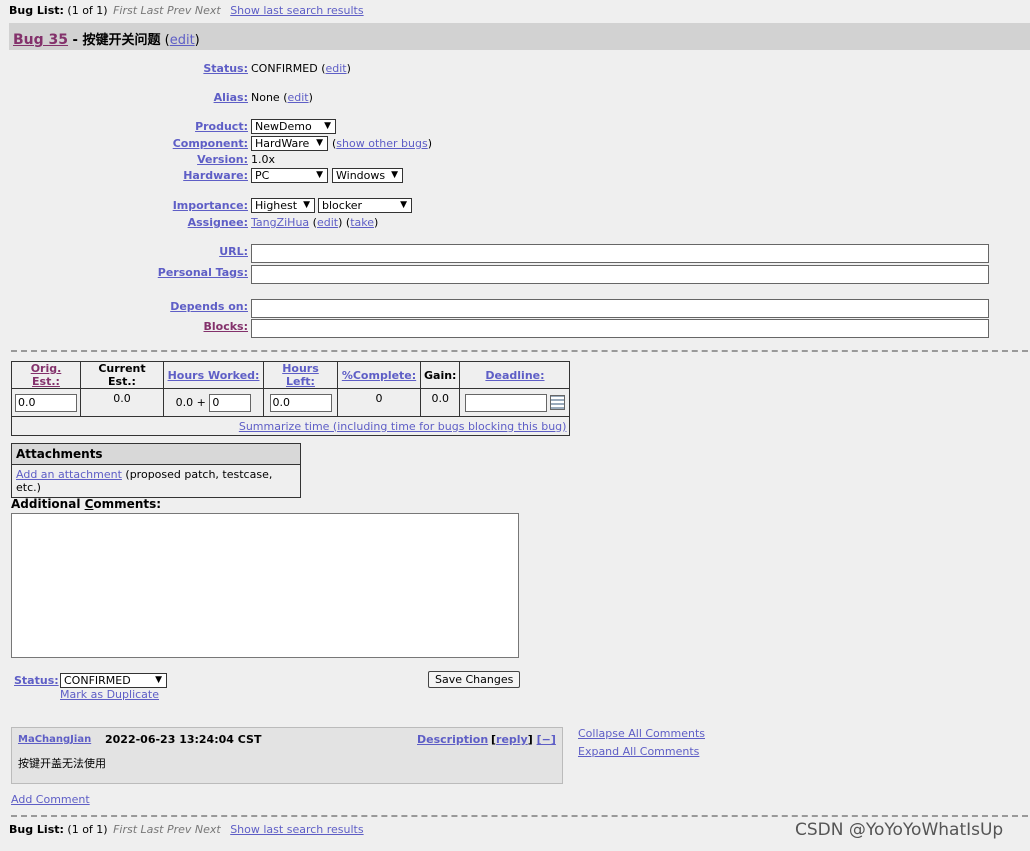 The height and width of the screenshot is (851, 1030). Describe the element at coordinates (226, 326) in the screenshot. I see `blocks-label: Blocks:` at that location.